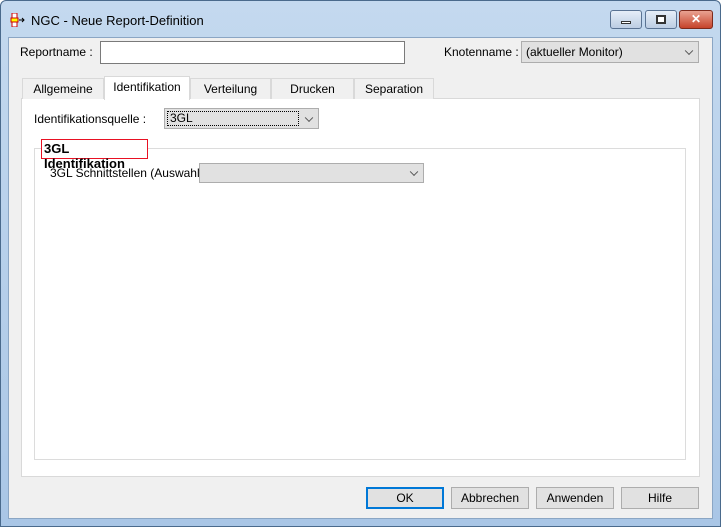 The image size is (721, 527). I want to click on schnittstellen-label: 3GL Schnittstellen (Auswahl) :, so click(130, 173).